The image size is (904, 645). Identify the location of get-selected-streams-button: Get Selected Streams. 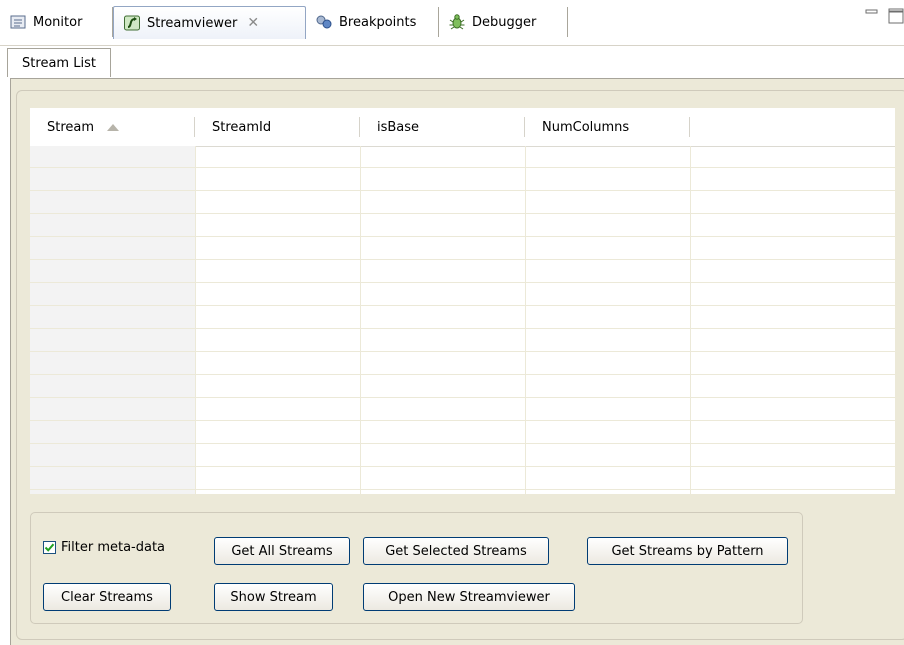
(456, 551).